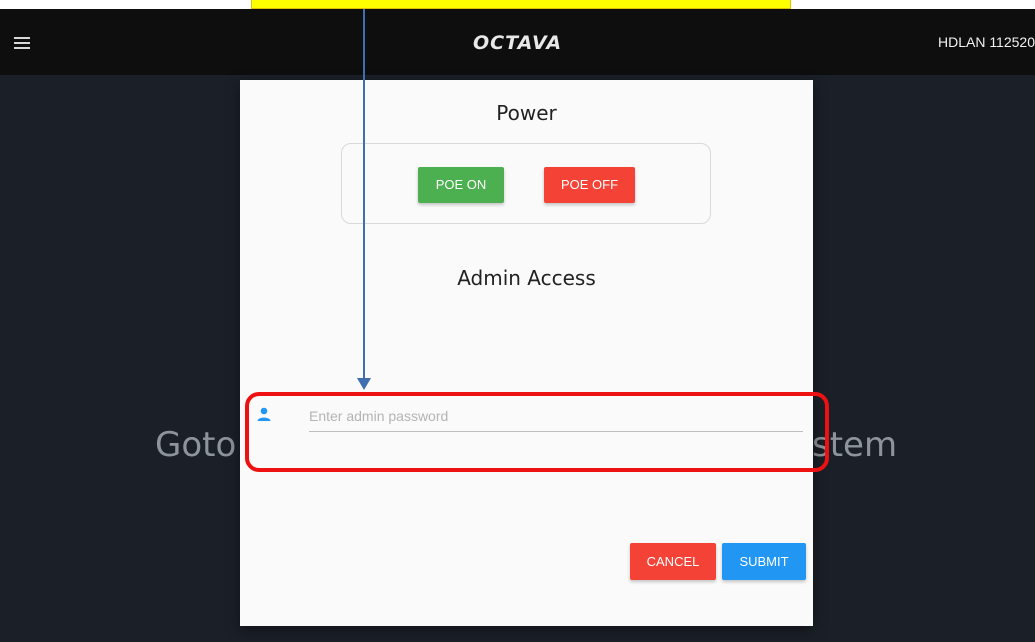 The height and width of the screenshot is (642, 1035). I want to click on cancel-button: CANCEL, so click(673, 561).